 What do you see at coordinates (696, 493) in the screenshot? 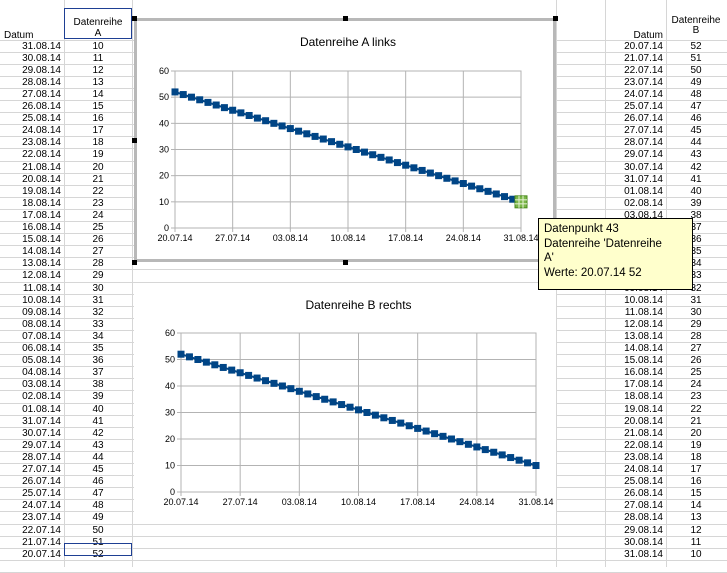
I see `value-cell: 15` at bounding box center [696, 493].